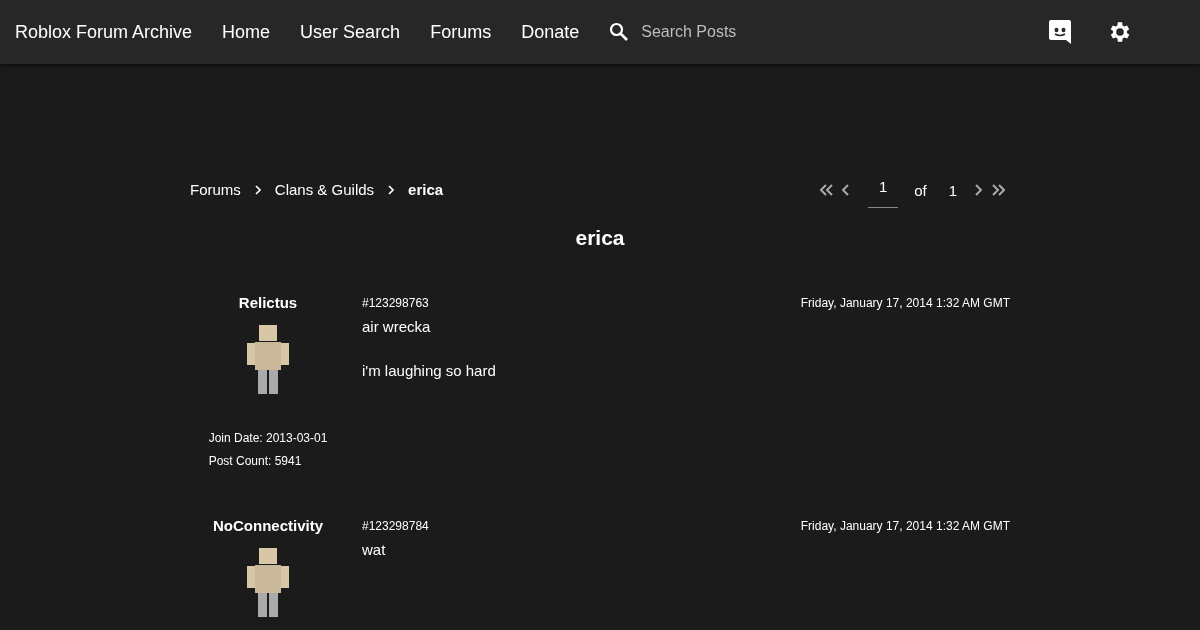 The height and width of the screenshot is (630, 1200). Describe the element at coordinates (461, 32) in the screenshot. I see `nav-link: Forums` at that location.